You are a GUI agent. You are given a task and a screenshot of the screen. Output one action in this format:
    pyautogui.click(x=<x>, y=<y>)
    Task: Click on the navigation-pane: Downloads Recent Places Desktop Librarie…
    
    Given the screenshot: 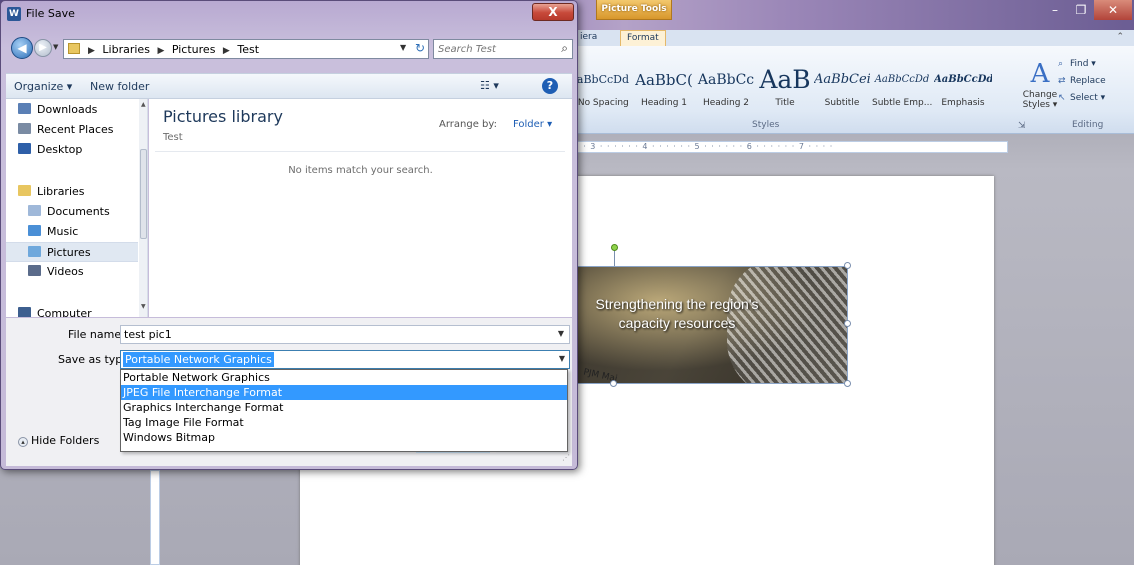 What is the action you would take?
    pyautogui.click(x=77, y=208)
    